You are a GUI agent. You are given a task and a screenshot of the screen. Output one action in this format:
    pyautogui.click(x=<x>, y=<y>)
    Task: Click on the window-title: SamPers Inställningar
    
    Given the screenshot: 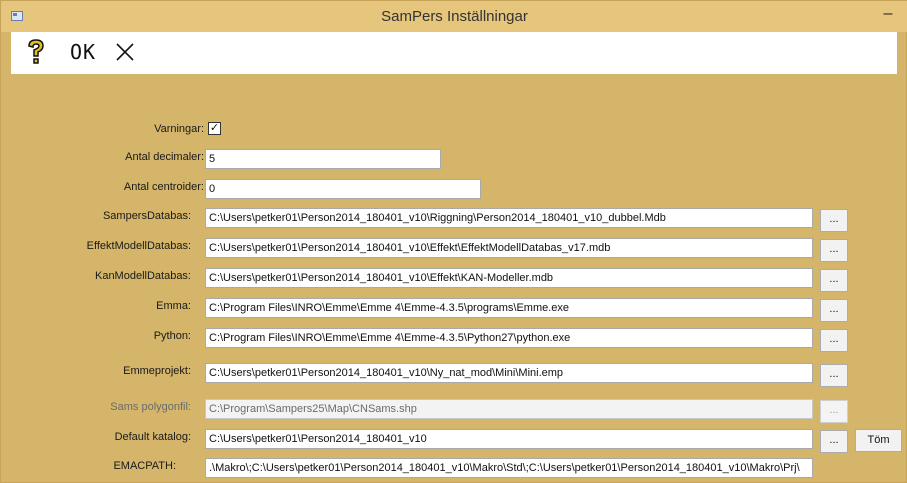 What is the action you would take?
    pyautogui.click(x=454, y=16)
    